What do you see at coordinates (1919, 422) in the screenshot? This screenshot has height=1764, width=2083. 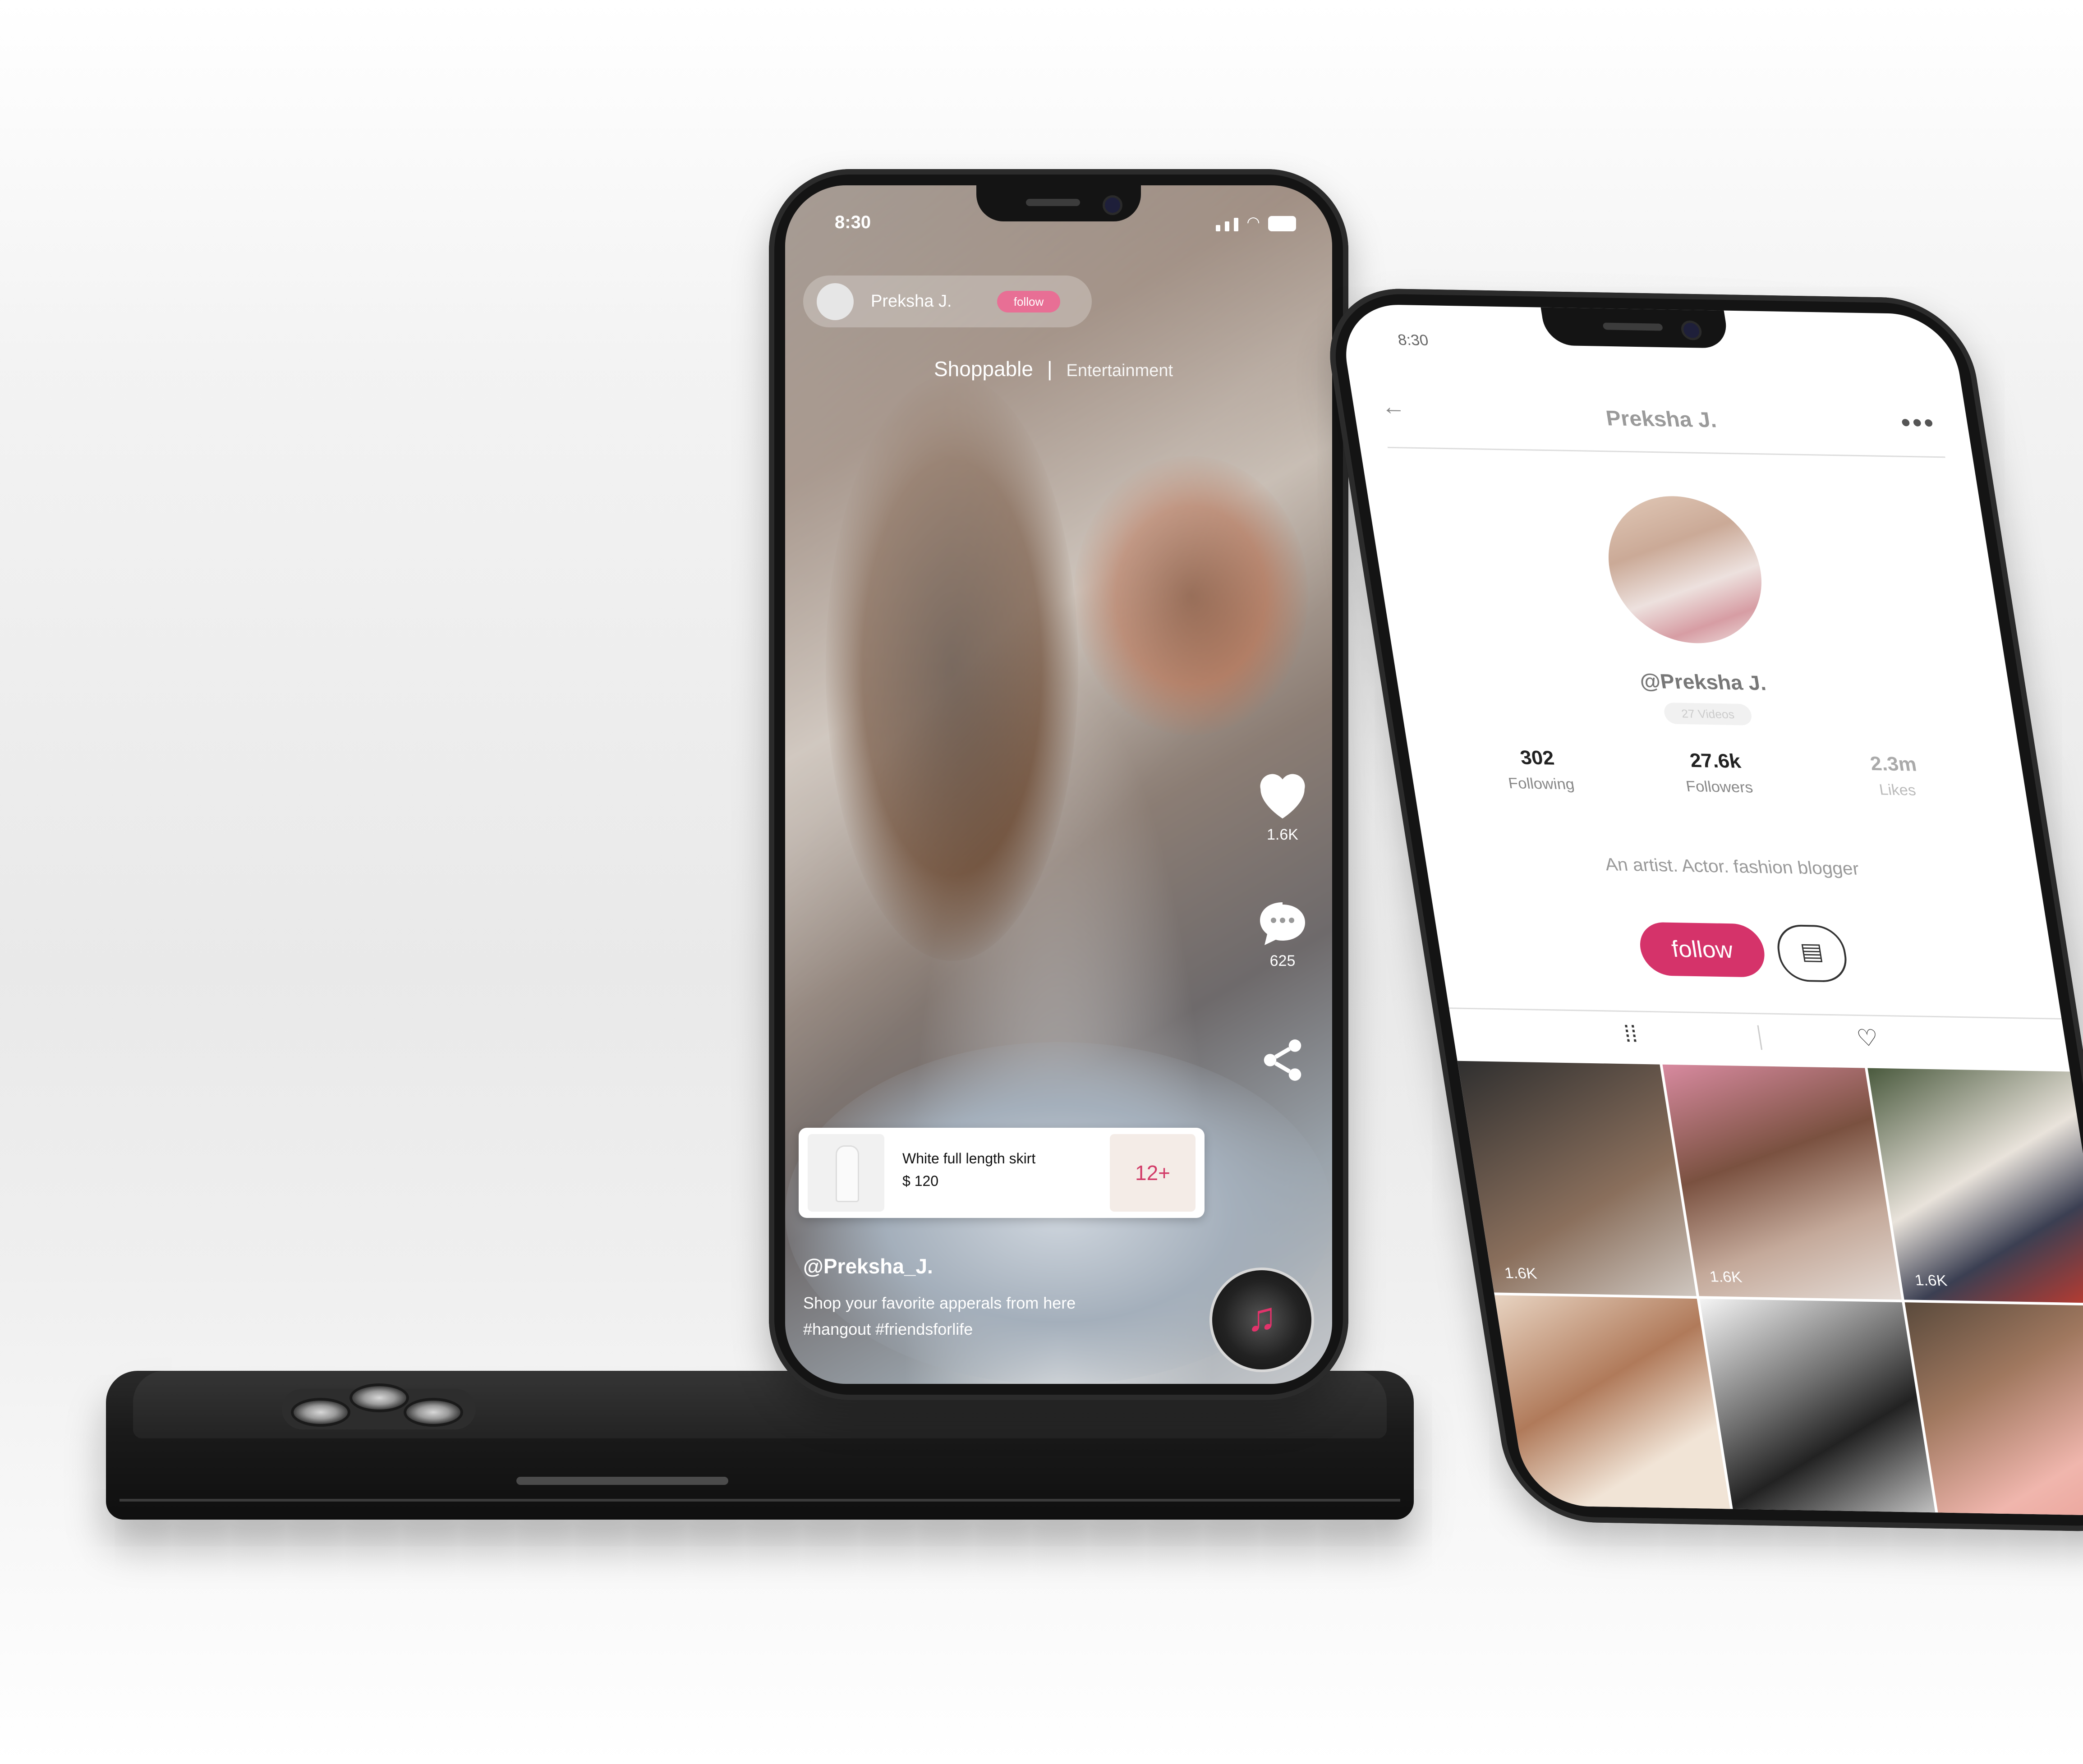 I see `more-icon: •••` at bounding box center [1919, 422].